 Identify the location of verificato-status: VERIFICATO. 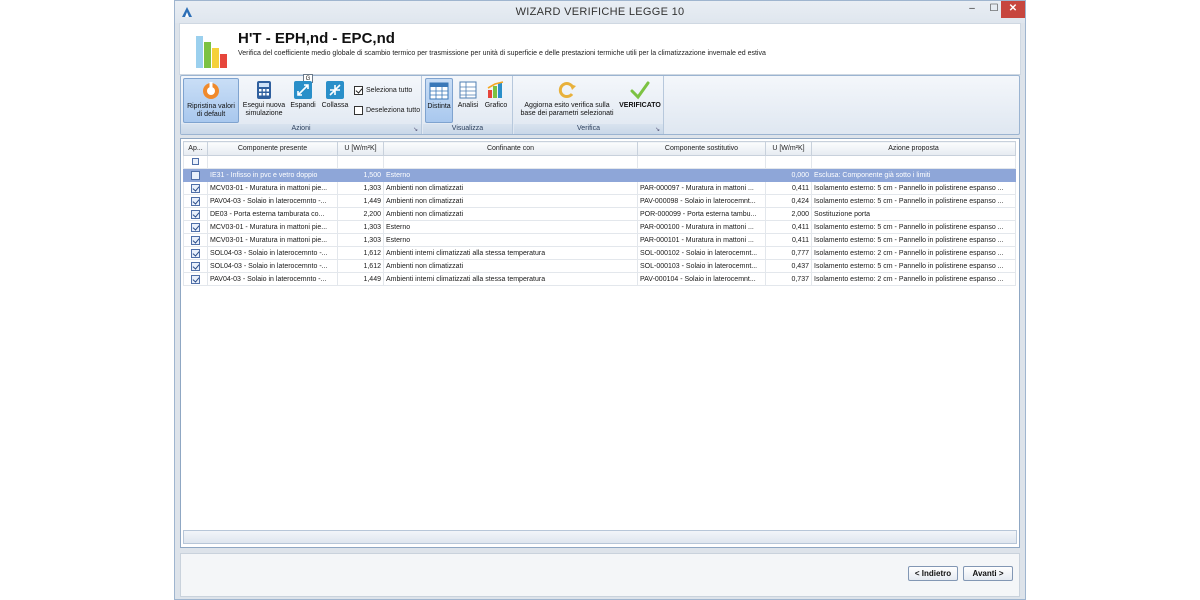
(640, 100).